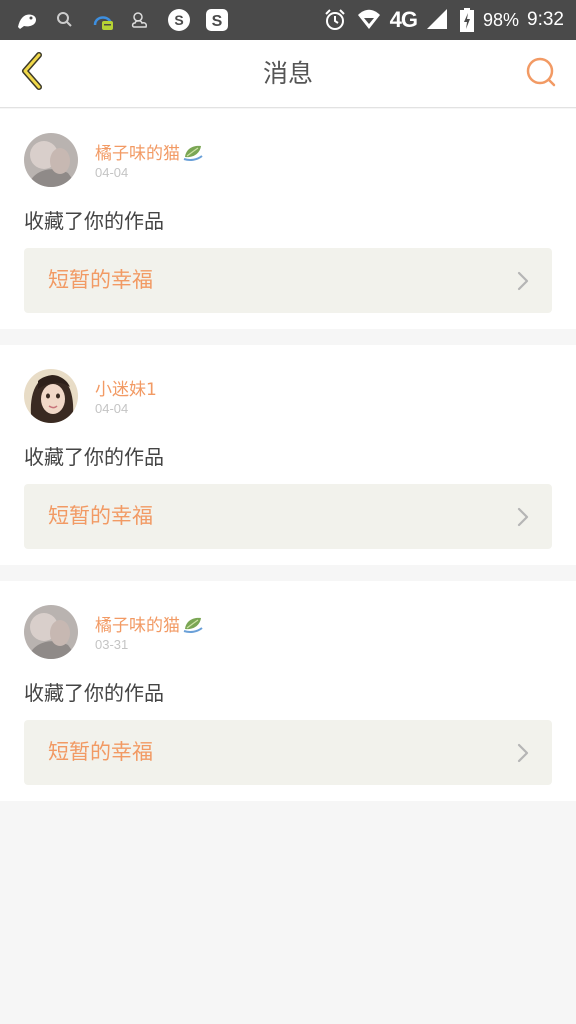  I want to click on username-text: 小迷妹1, so click(126, 390).